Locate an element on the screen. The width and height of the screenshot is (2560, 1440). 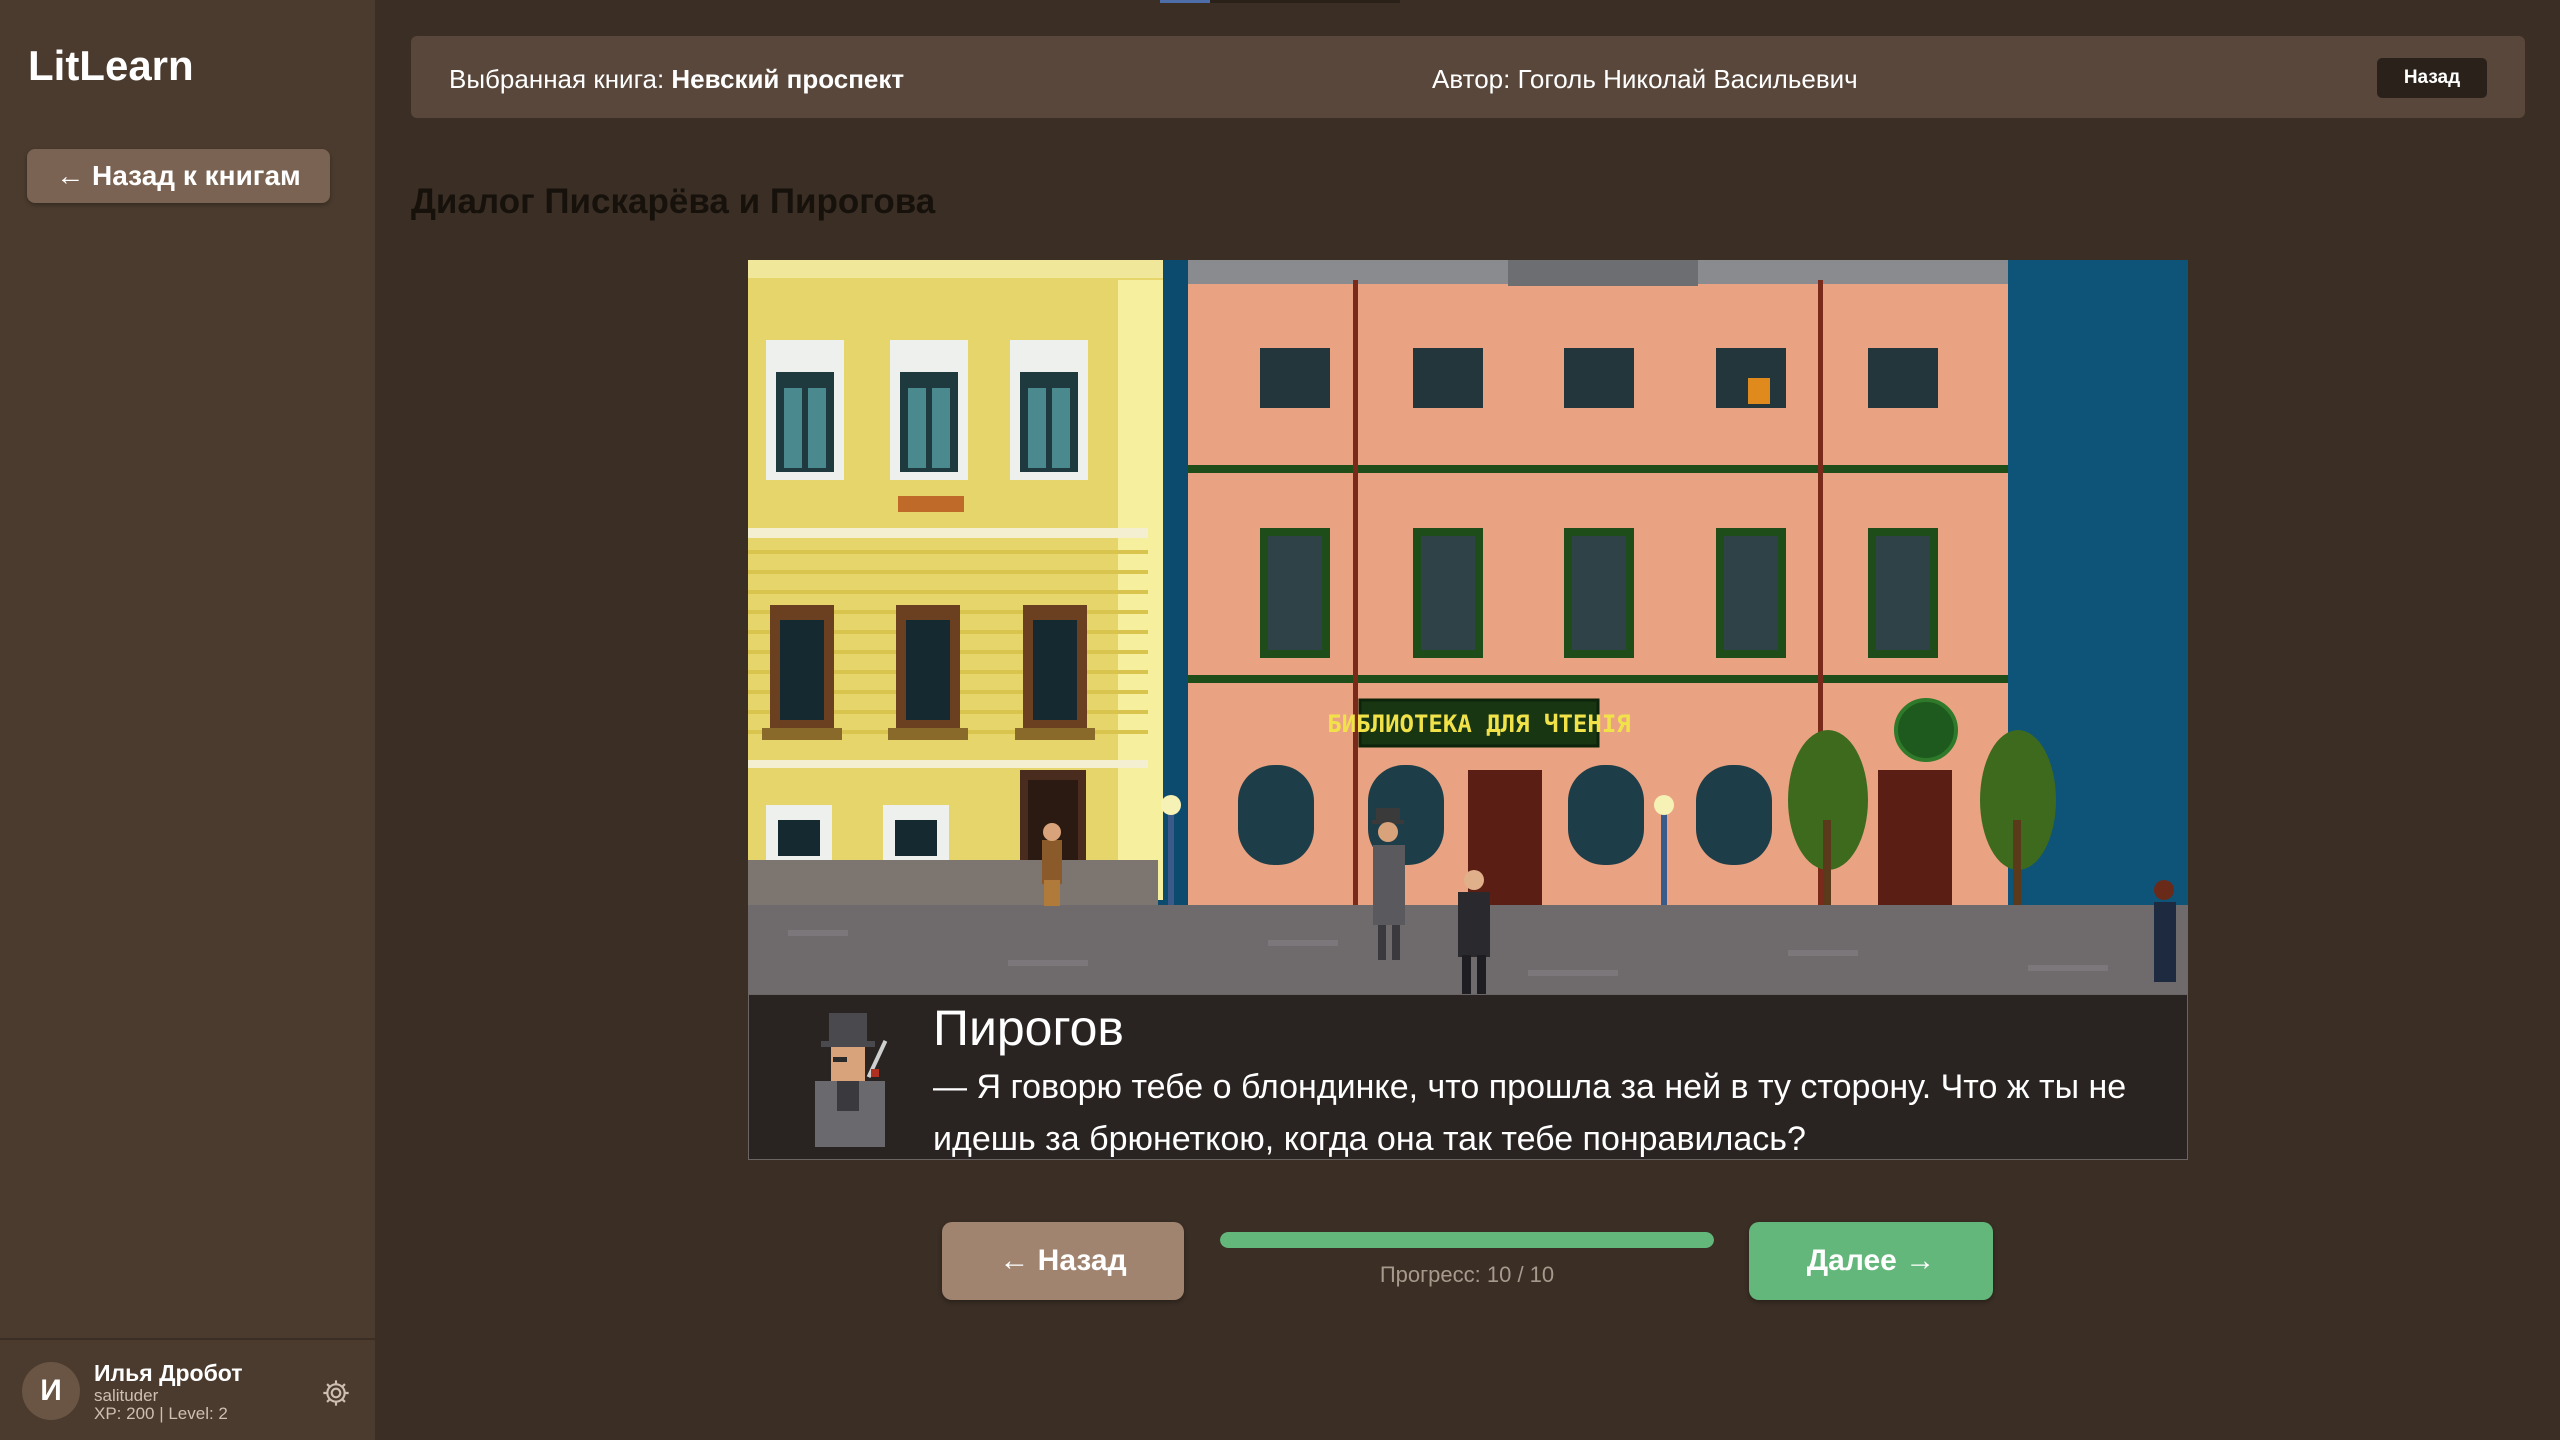
speaker-portrait is located at coordinates (851, 1080).